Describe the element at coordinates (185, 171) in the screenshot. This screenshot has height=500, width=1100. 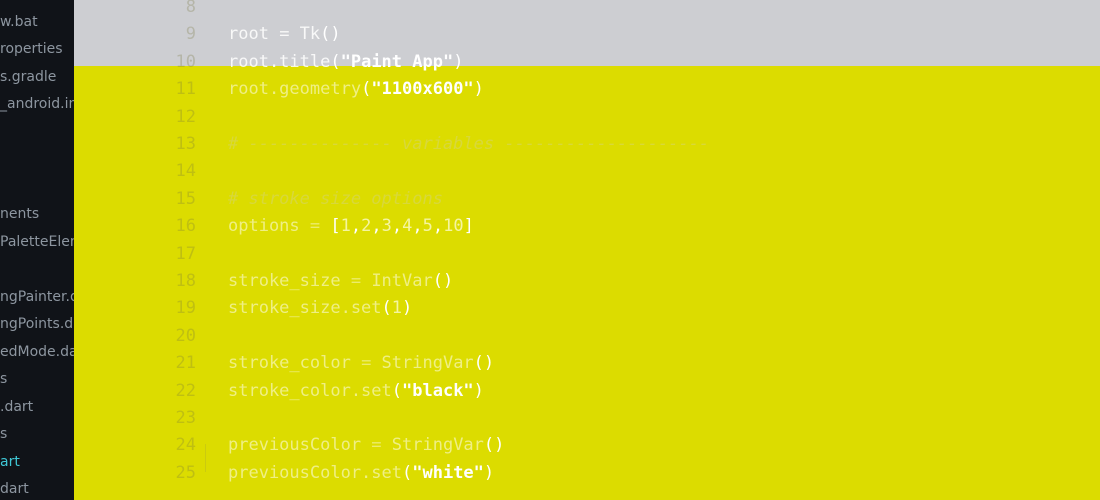
I see `line-number: 14` at that location.